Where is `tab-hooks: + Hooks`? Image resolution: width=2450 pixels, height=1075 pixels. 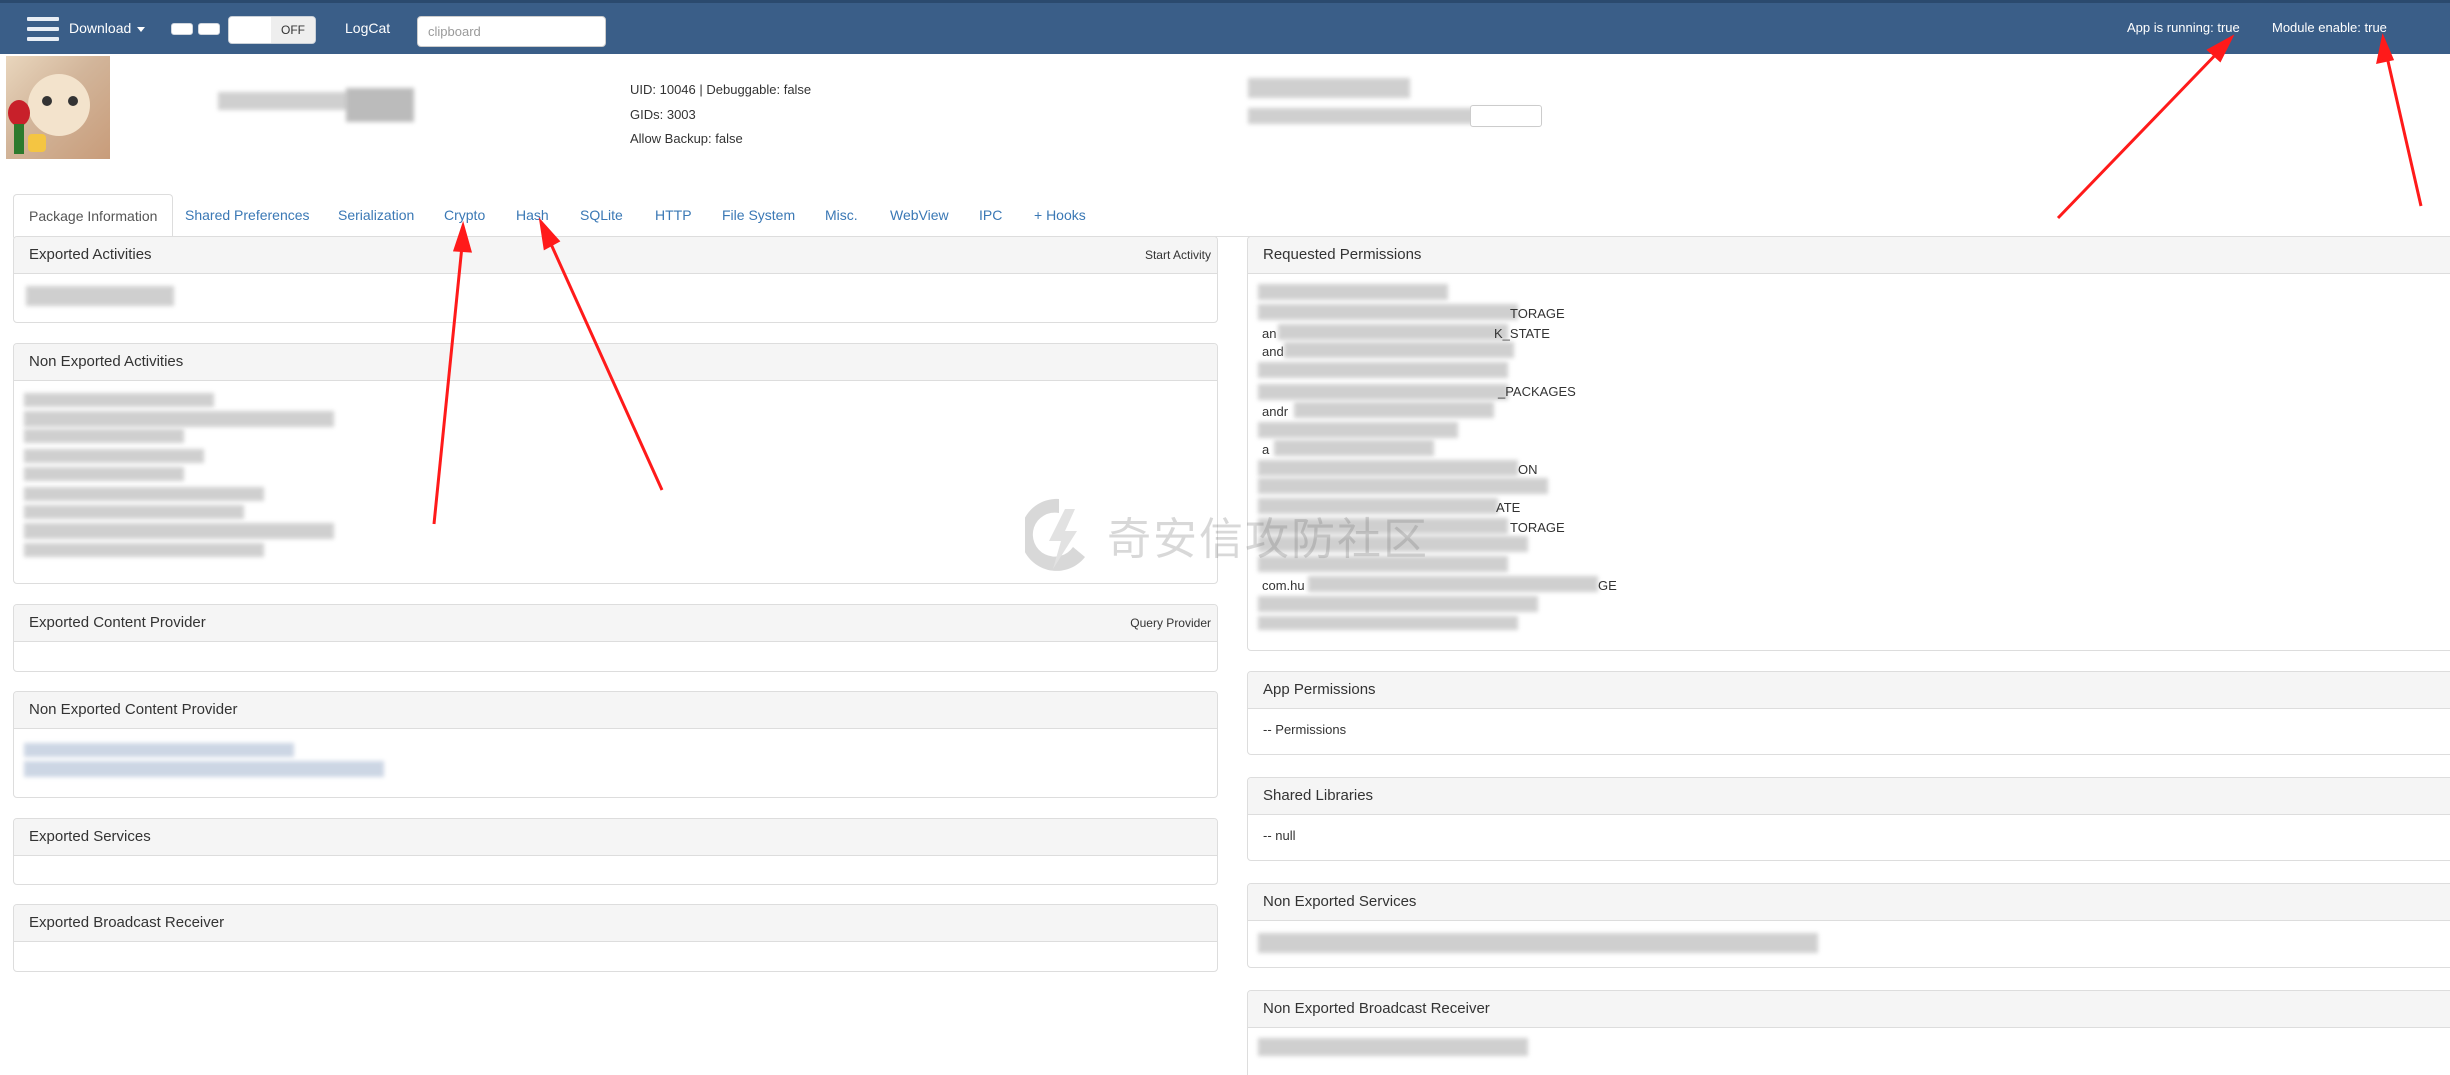 tab-hooks: + Hooks is located at coordinates (1060, 215).